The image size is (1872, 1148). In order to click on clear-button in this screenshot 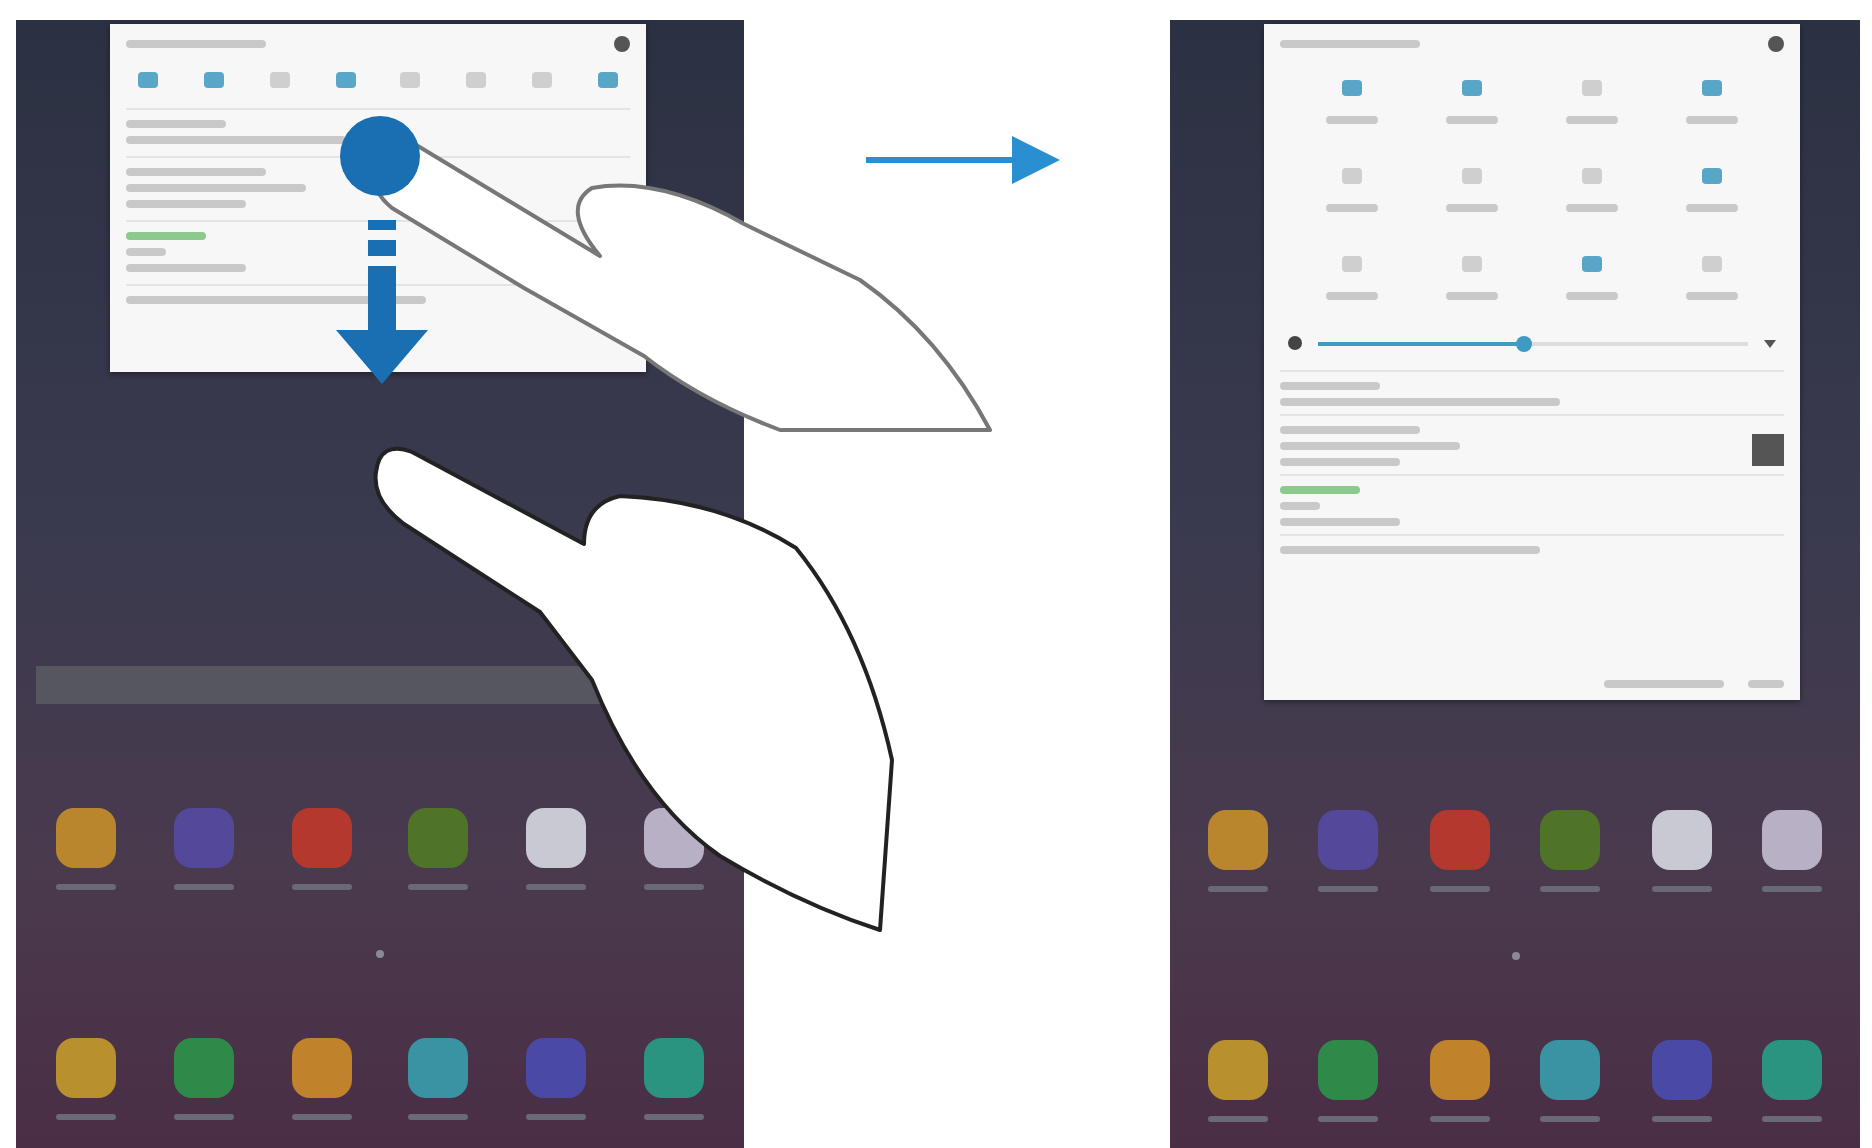, I will do `click(1766, 684)`.